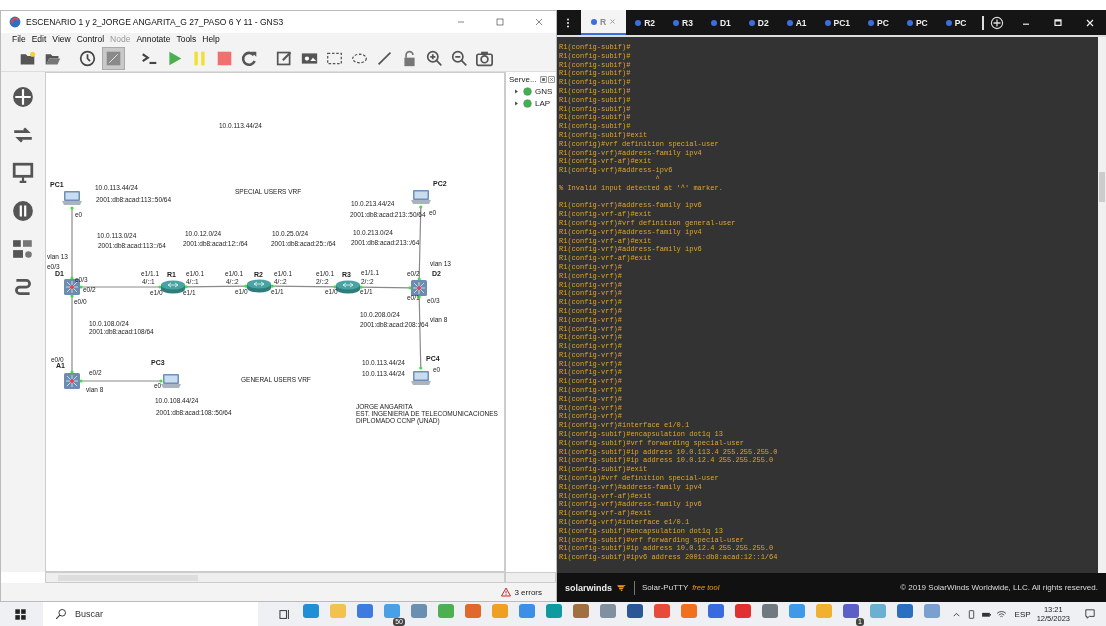 Image resolution: width=1106 pixels, height=626 pixels. Describe the element at coordinates (999, 587) in the screenshot. I see `copyright-text: © 2019 SolarWinds Worldwide, LLC. All rights reserved.` at that location.